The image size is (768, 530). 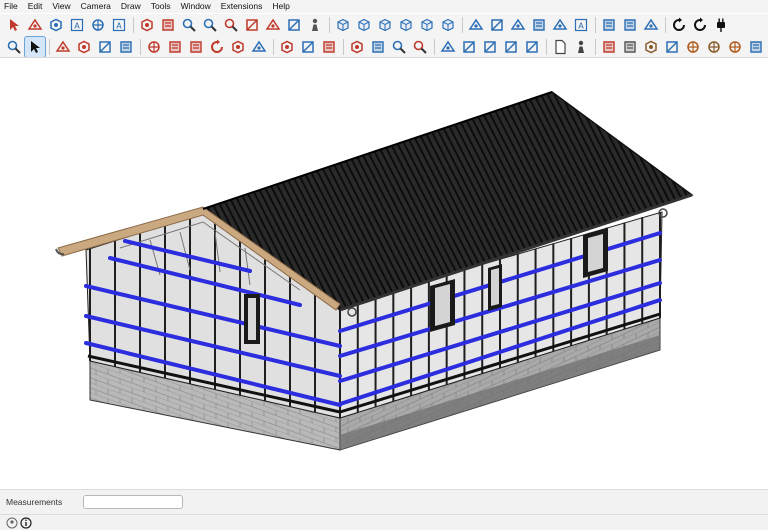 What do you see at coordinates (476, 25) in the screenshot?
I see `xray-button` at bounding box center [476, 25].